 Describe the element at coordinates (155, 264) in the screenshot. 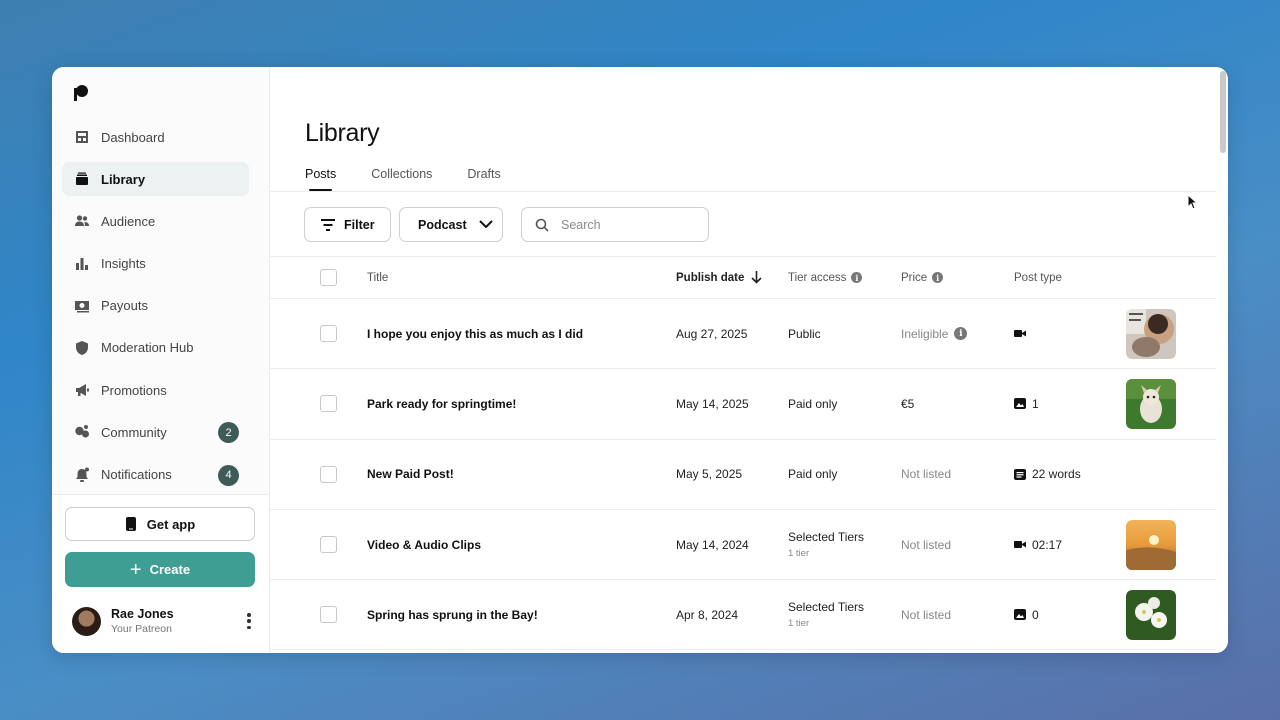

I see `sidebar-item-insights: Insights` at that location.